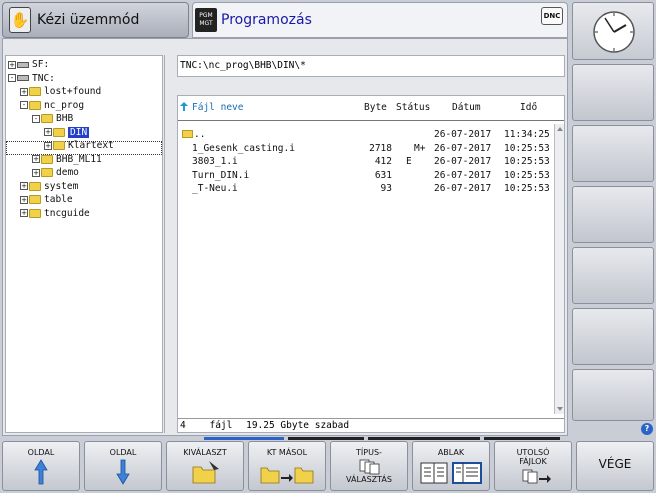 The image size is (656, 493). Describe the element at coordinates (61, 186) in the screenshot. I see `tree-item-label: system` at that location.